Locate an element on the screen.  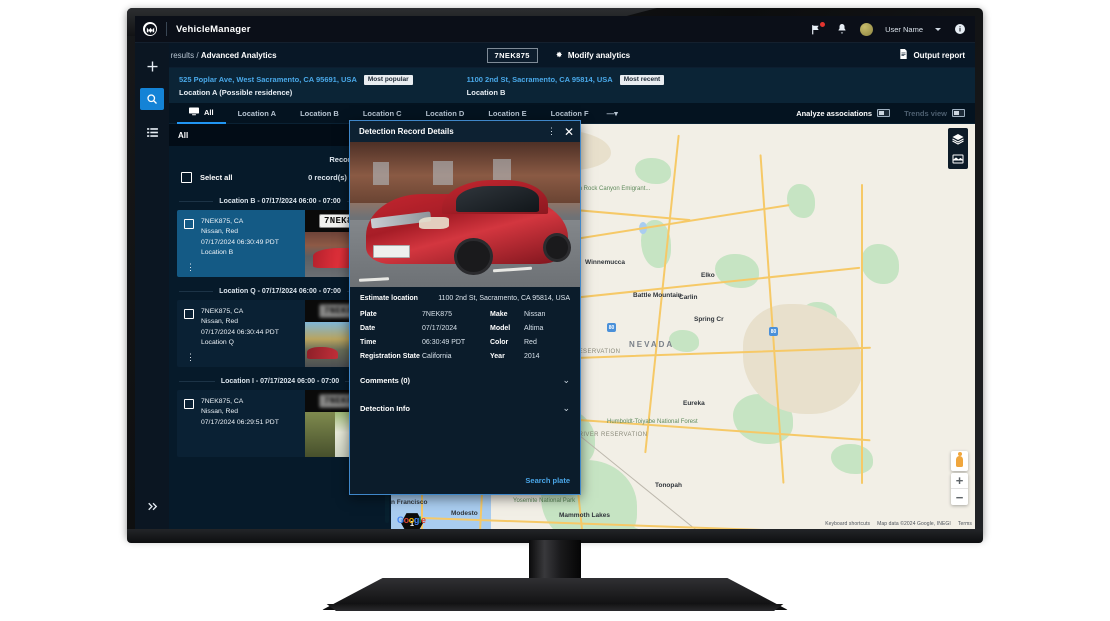
analyze-associations-toggle: Analyze associations is located at coordinates (843, 113).